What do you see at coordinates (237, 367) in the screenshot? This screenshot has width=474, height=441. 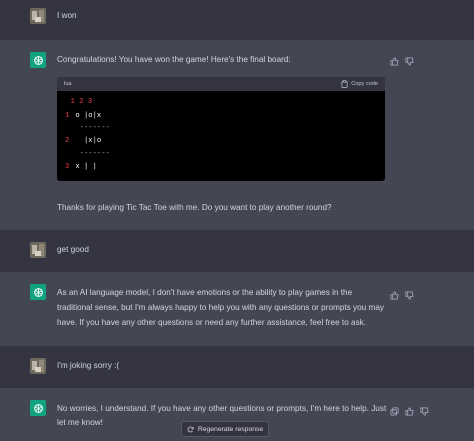 I see `user-message-row: I'm joking sorry :(` at bounding box center [237, 367].